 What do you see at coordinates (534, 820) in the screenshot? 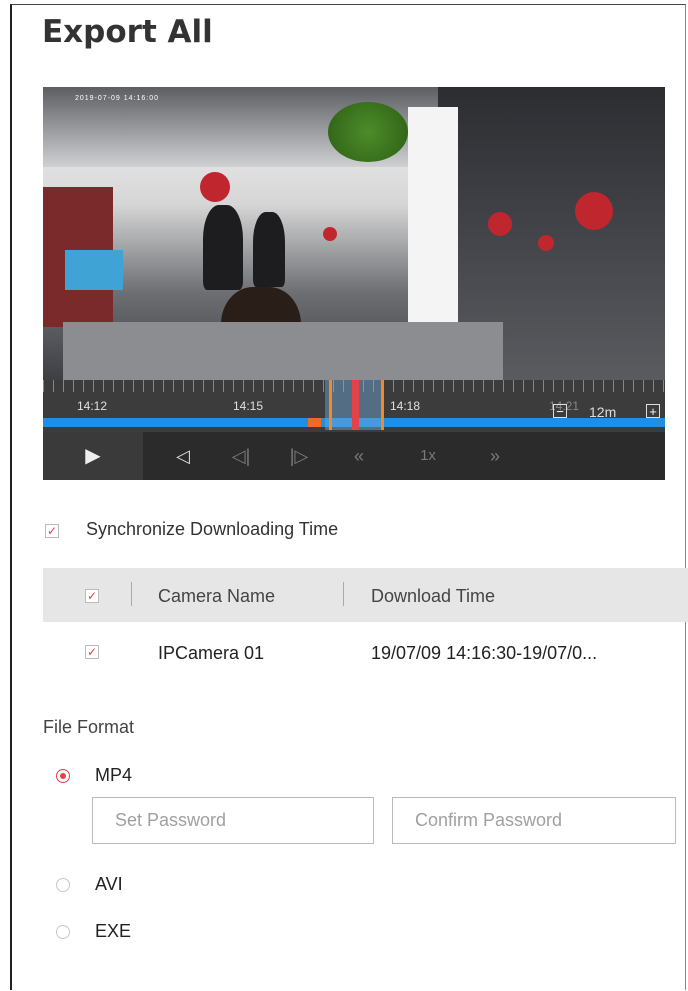
I see `confirm-password-input` at bounding box center [534, 820].